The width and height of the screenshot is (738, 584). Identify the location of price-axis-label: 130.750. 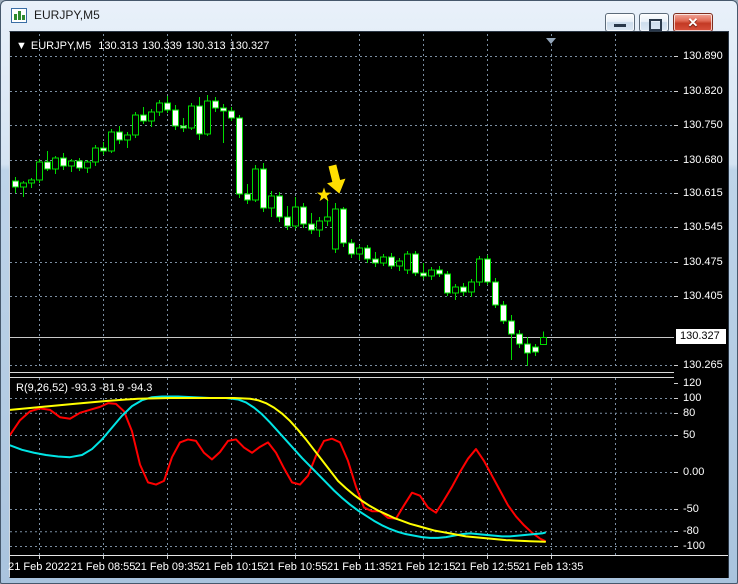
(703, 125).